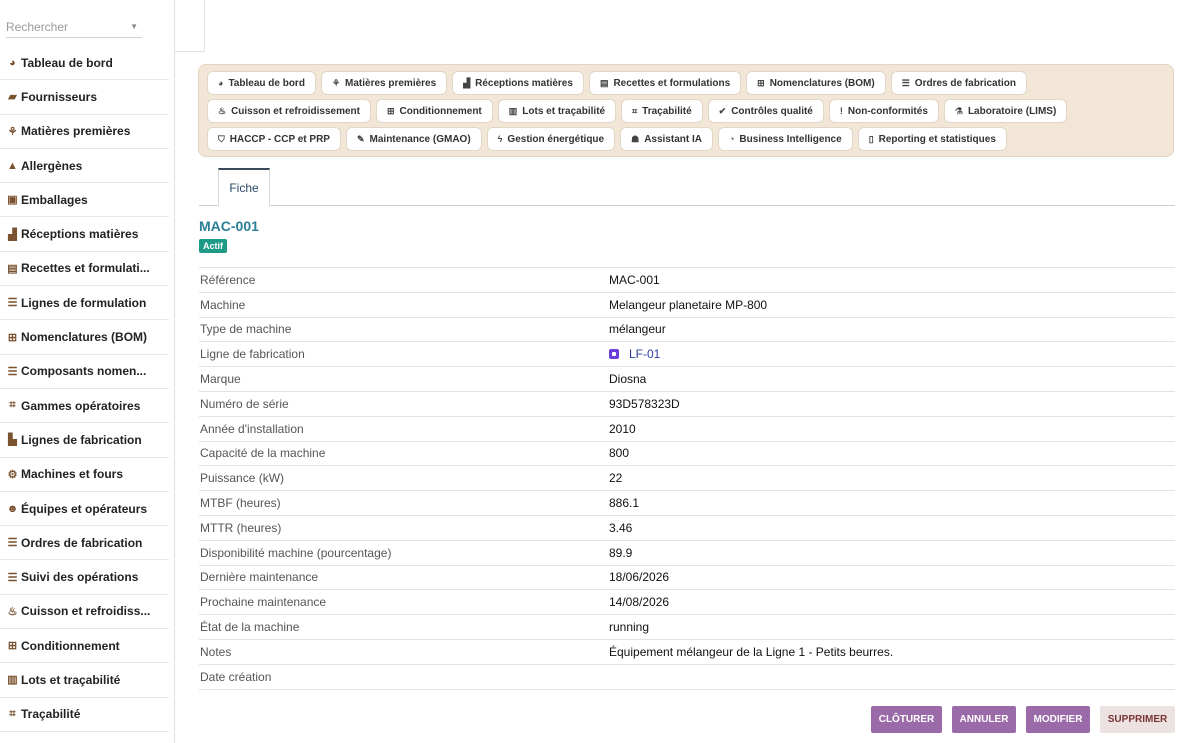 Image resolution: width=1200 pixels, height=743 pixels. I want to click on sidebar-item-2: ⚘ Matières premières, so click(84, 132).